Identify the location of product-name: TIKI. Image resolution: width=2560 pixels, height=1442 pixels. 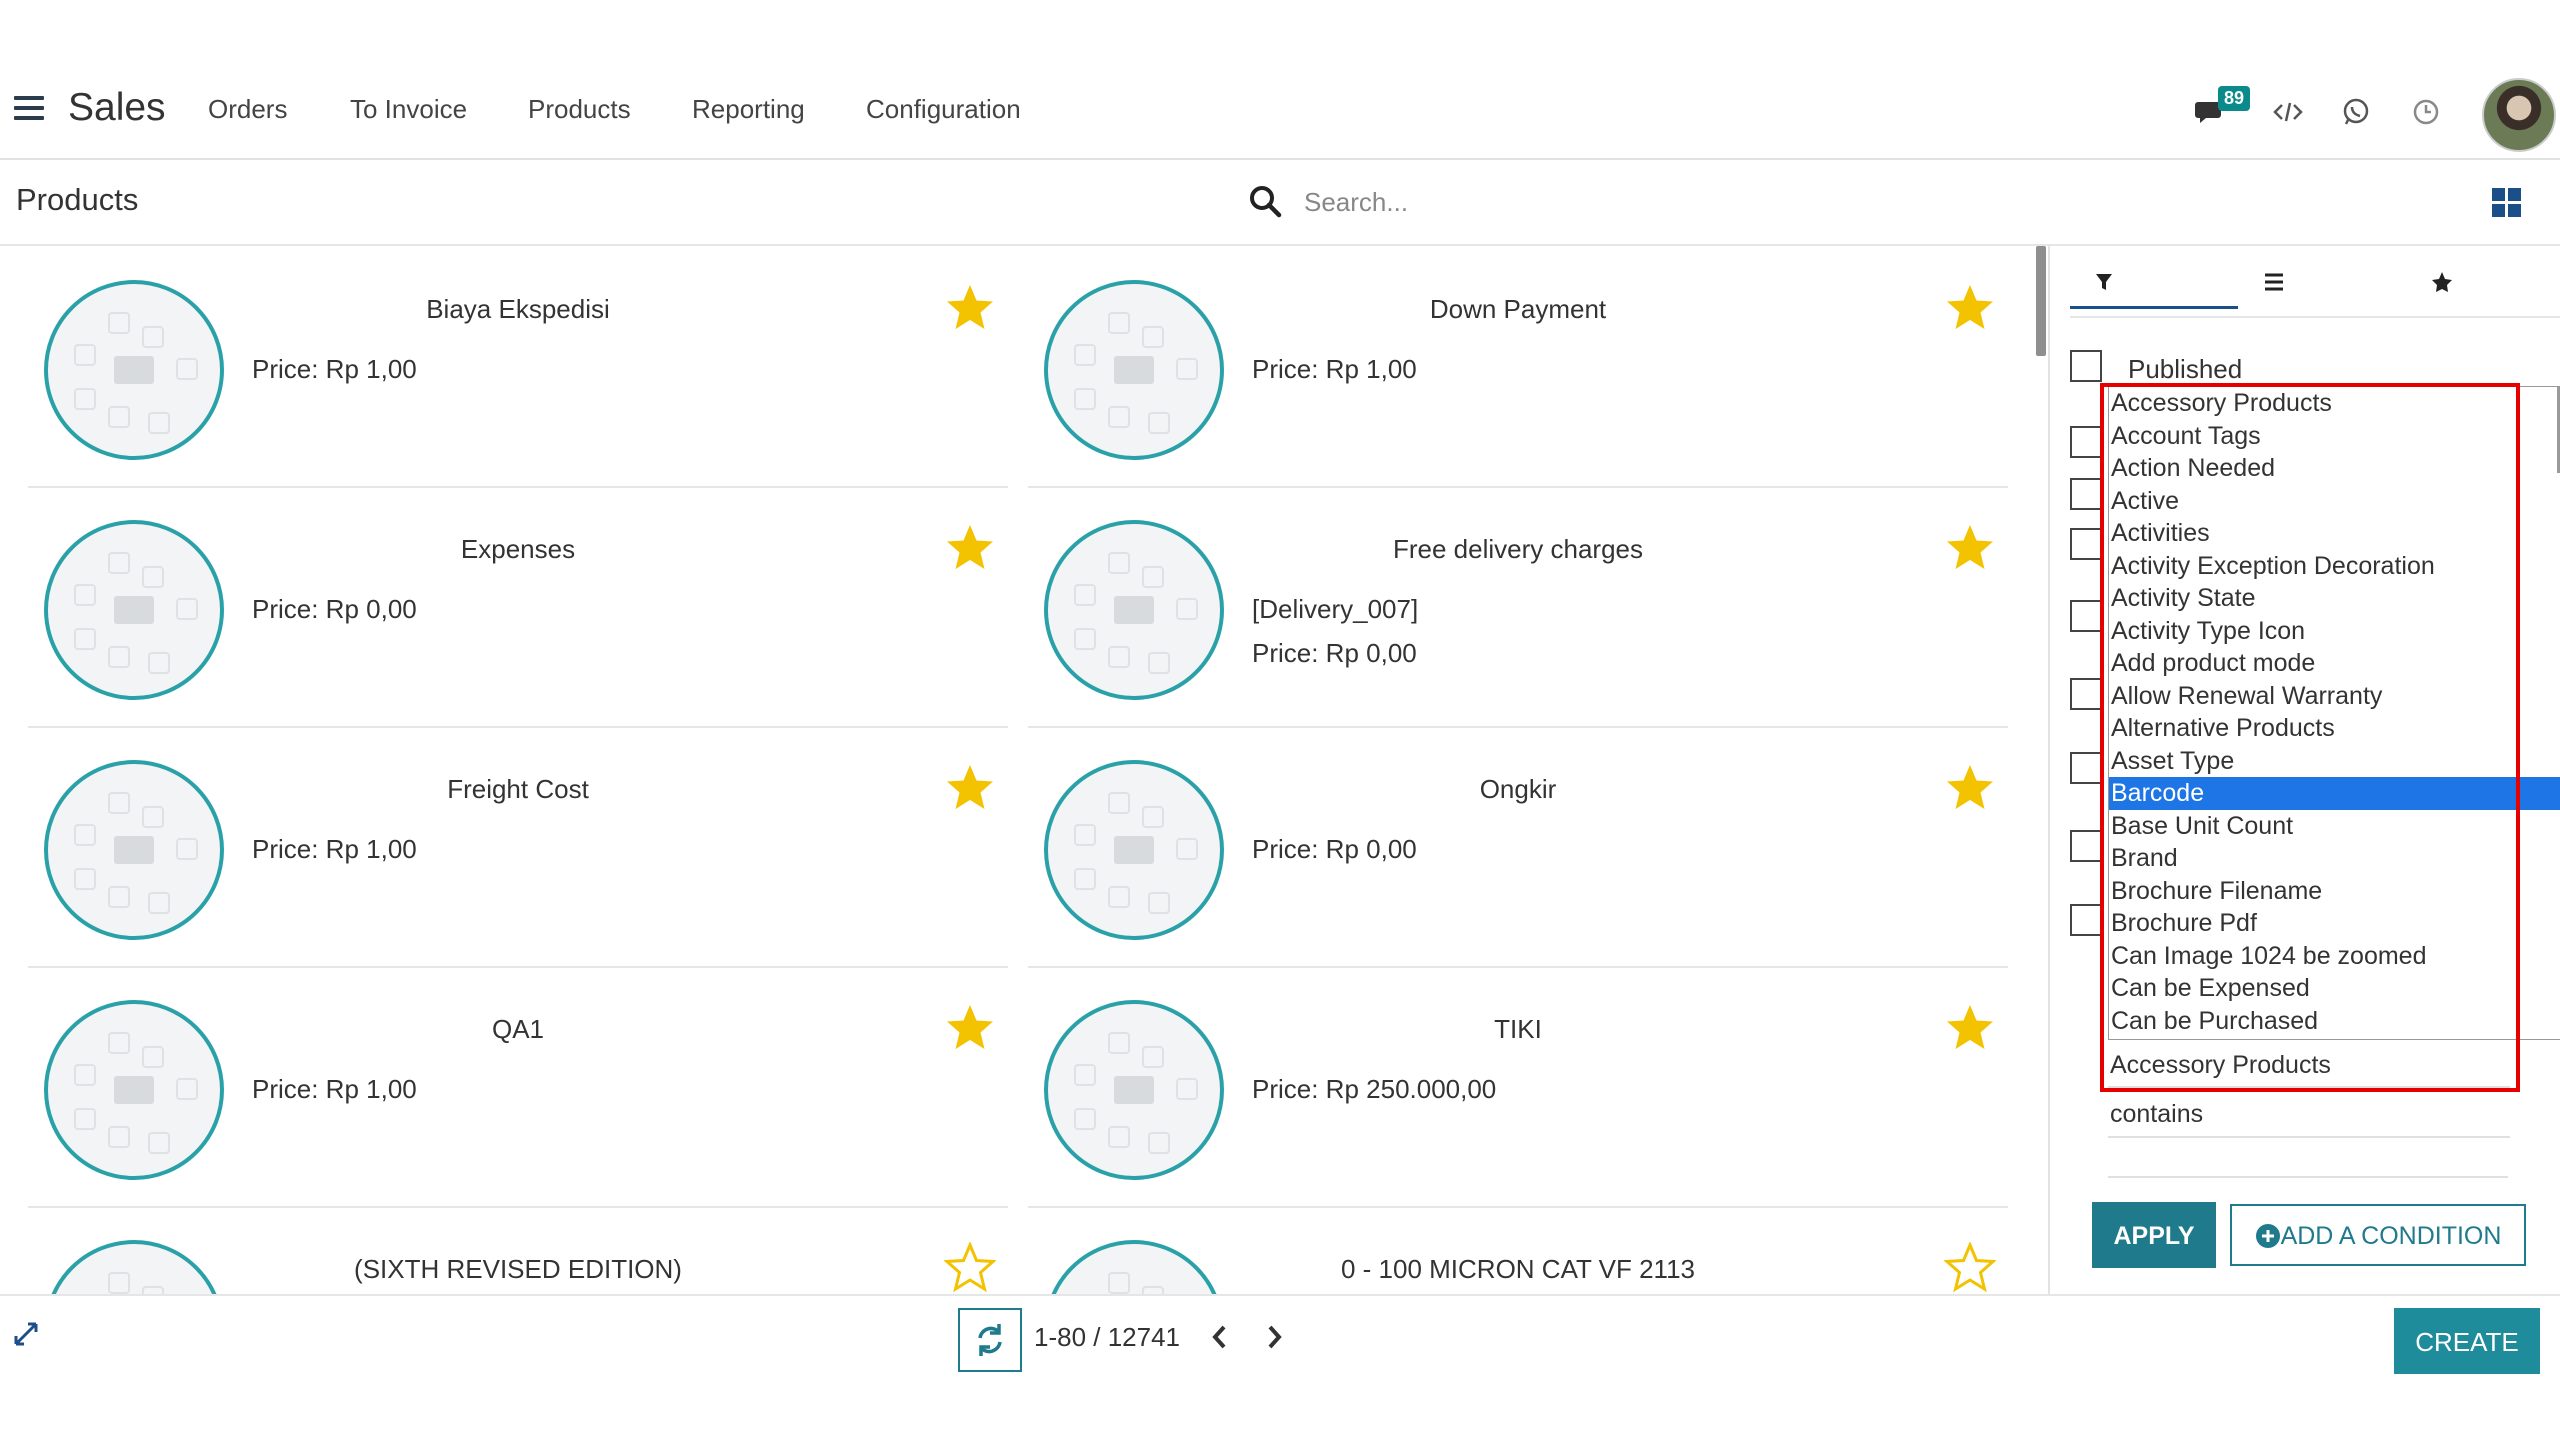
(1518, 1029).